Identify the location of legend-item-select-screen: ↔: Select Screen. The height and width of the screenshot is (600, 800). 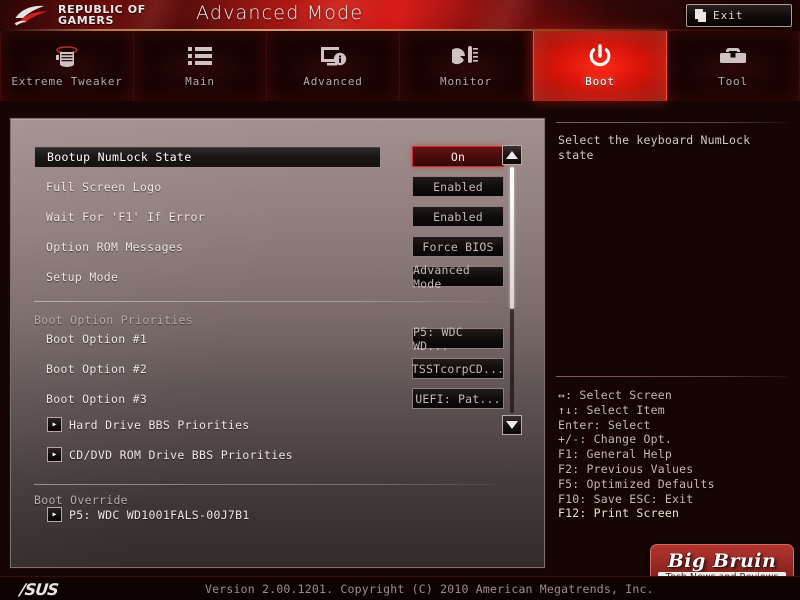
(615, 395).